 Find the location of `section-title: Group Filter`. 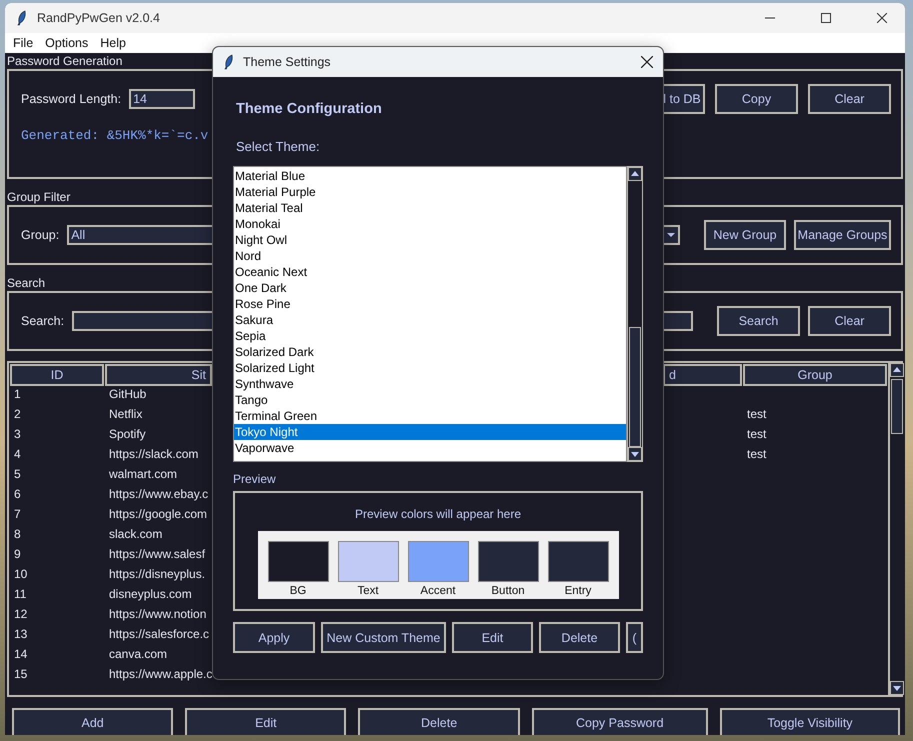

section-title: Group Filter is located at coordinates (38, 197).